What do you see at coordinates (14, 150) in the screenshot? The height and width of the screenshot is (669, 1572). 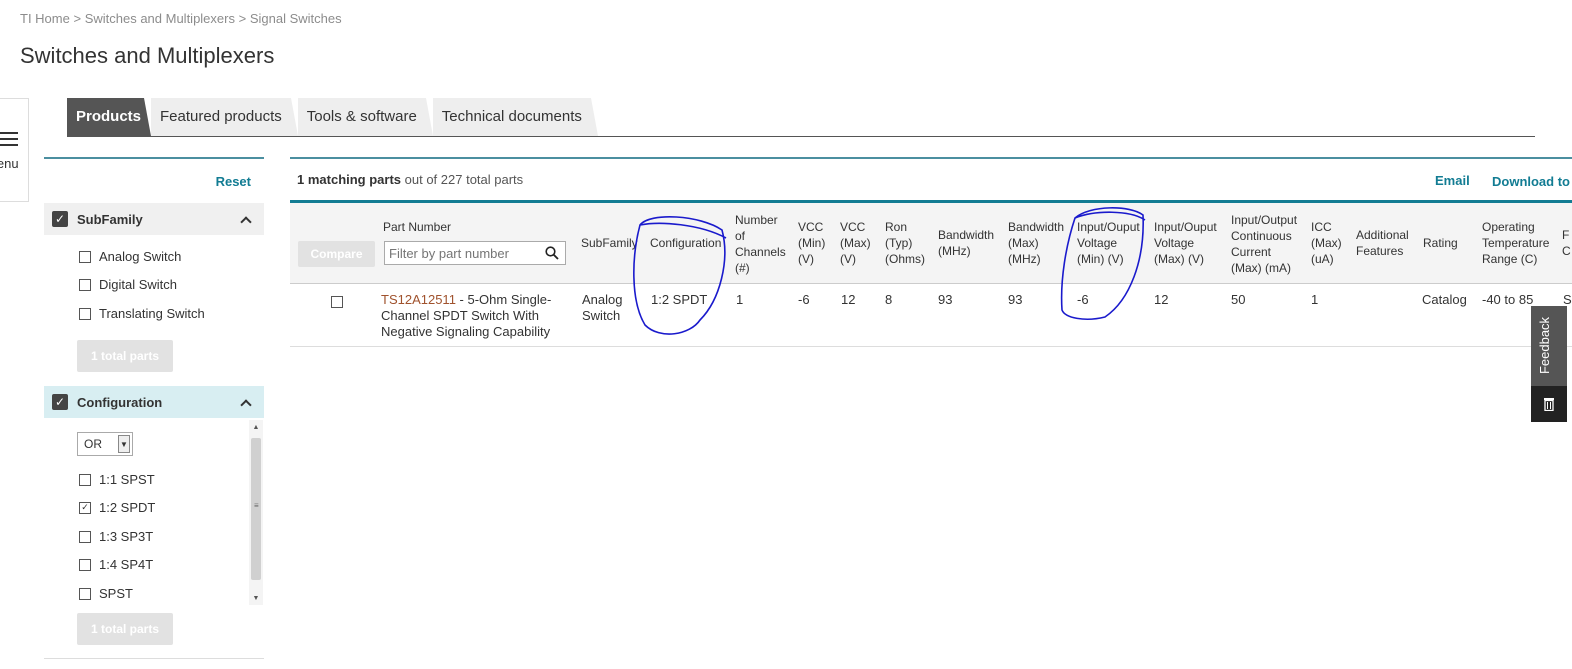 I see `side-menu-toggle: lenu` at bounding box center [14, 150].